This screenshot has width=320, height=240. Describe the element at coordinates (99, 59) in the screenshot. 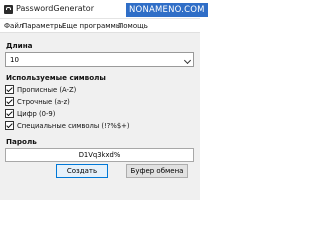

I see `length-select: 10` at that location.